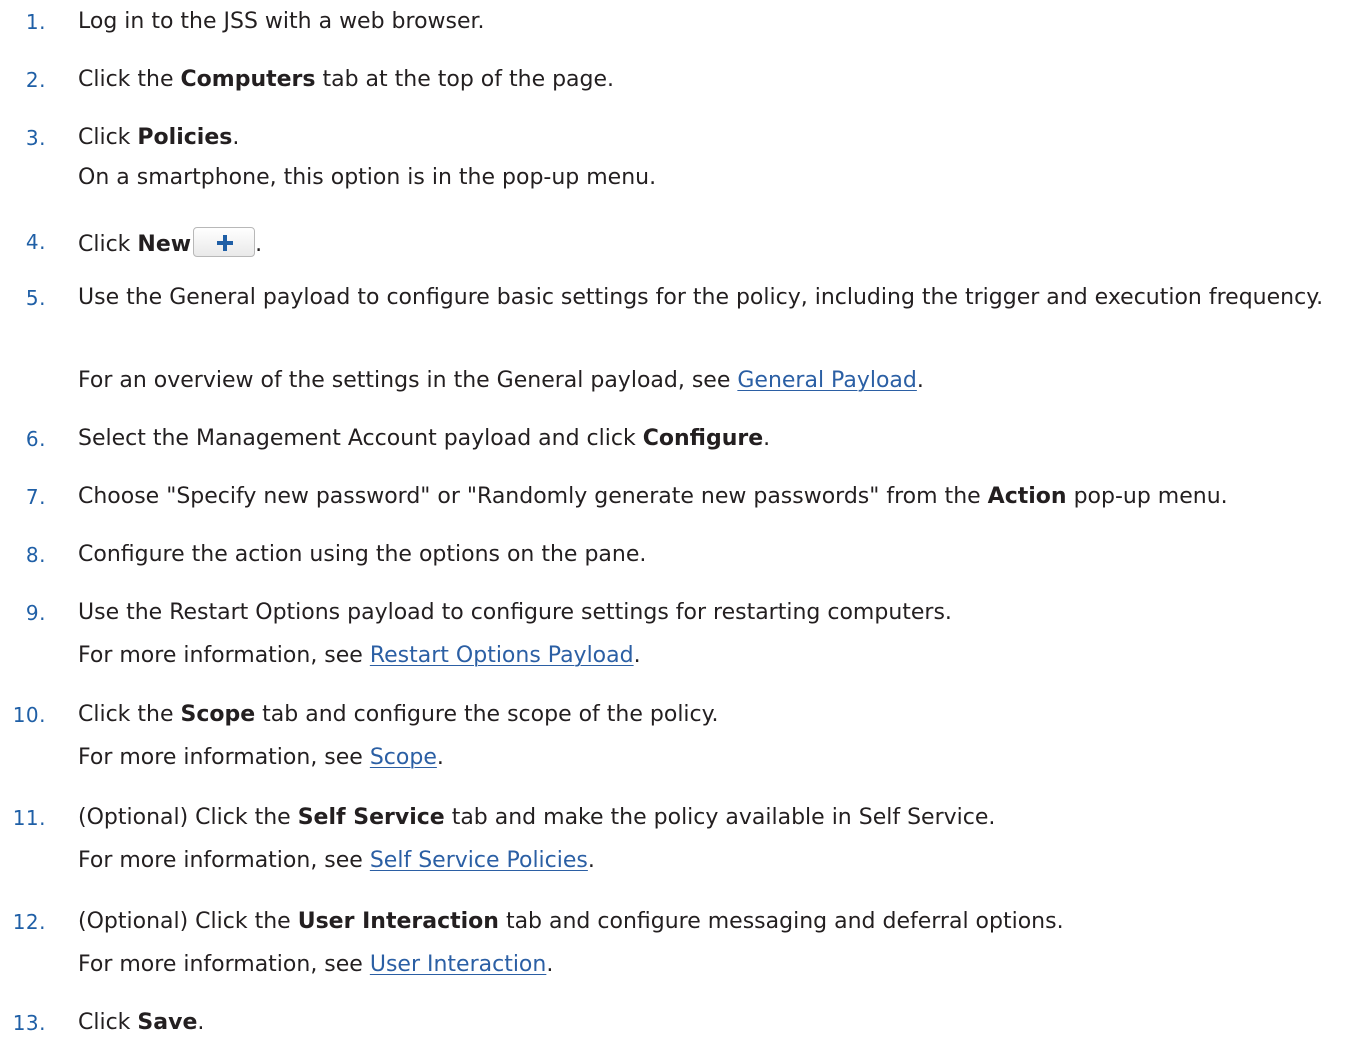  What do you see at coordinates (35, 497) in the screenshot?
I see `step-number: 7.` at bounding box center [35, 497].